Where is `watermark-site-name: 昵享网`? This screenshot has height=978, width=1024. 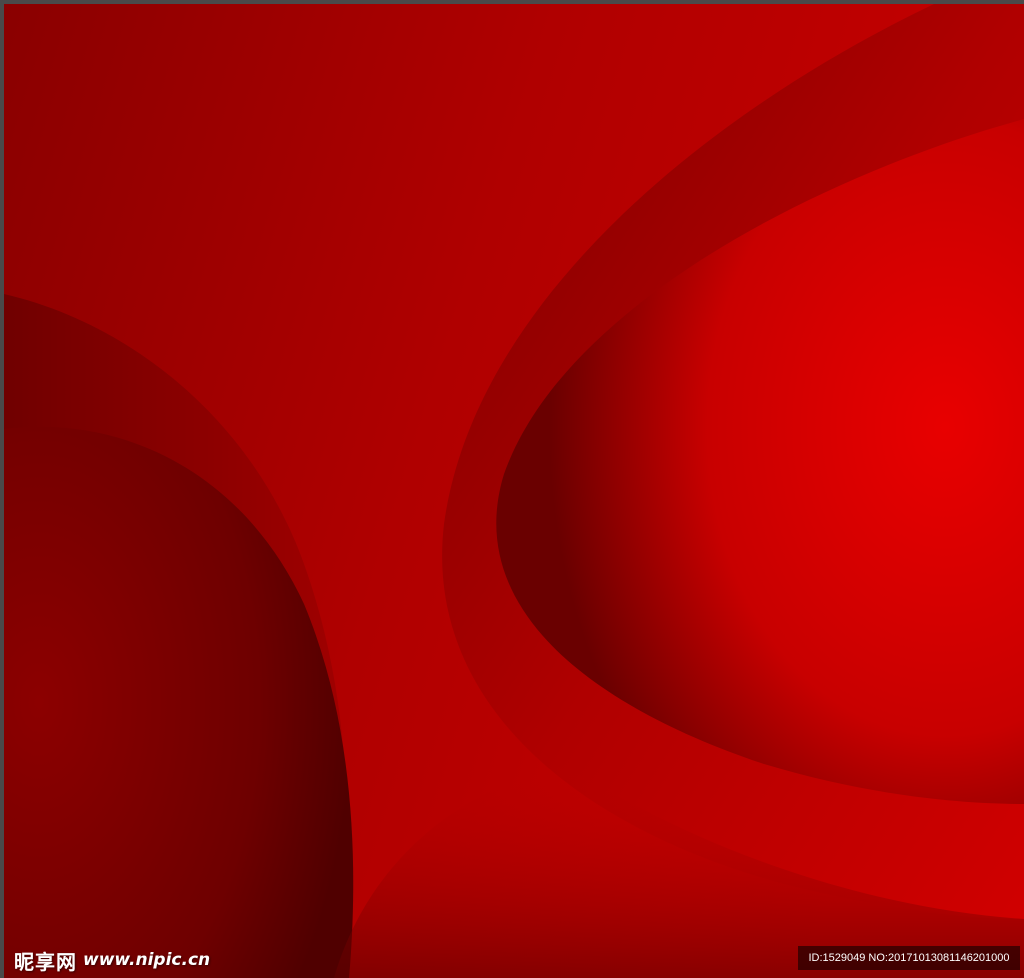 watermark-site-name: 昵享网 is located at coordinates (45, 961).